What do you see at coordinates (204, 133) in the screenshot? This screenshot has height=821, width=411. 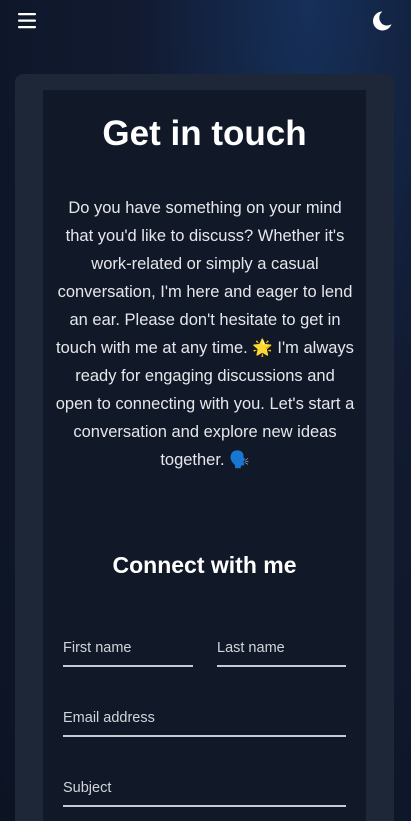 I see `page-title: Get in touch` at bounding box center [204, 133].